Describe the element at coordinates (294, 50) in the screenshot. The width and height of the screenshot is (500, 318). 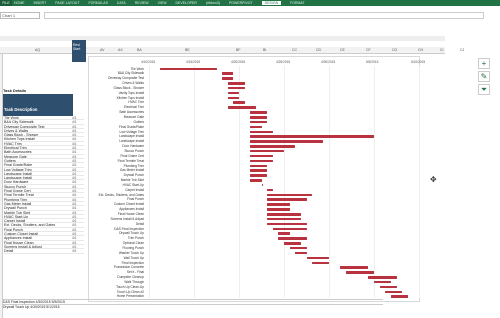
I see `column-header-cc: CC` at that location.